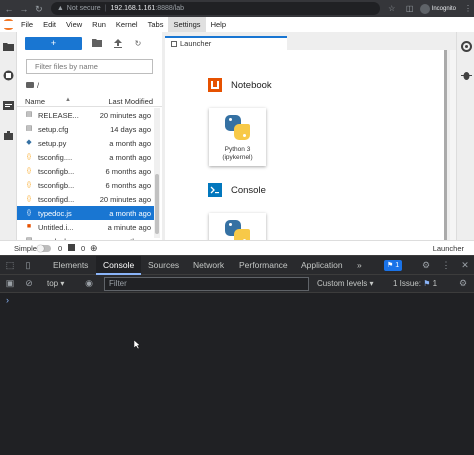 Image resolution: width=474 pixels, height=455 pixels. What do you see at coordinates (94, 248) in the screenshot?
I see `kernel-status-icon: ⊕` at bounding box center [94, 248].